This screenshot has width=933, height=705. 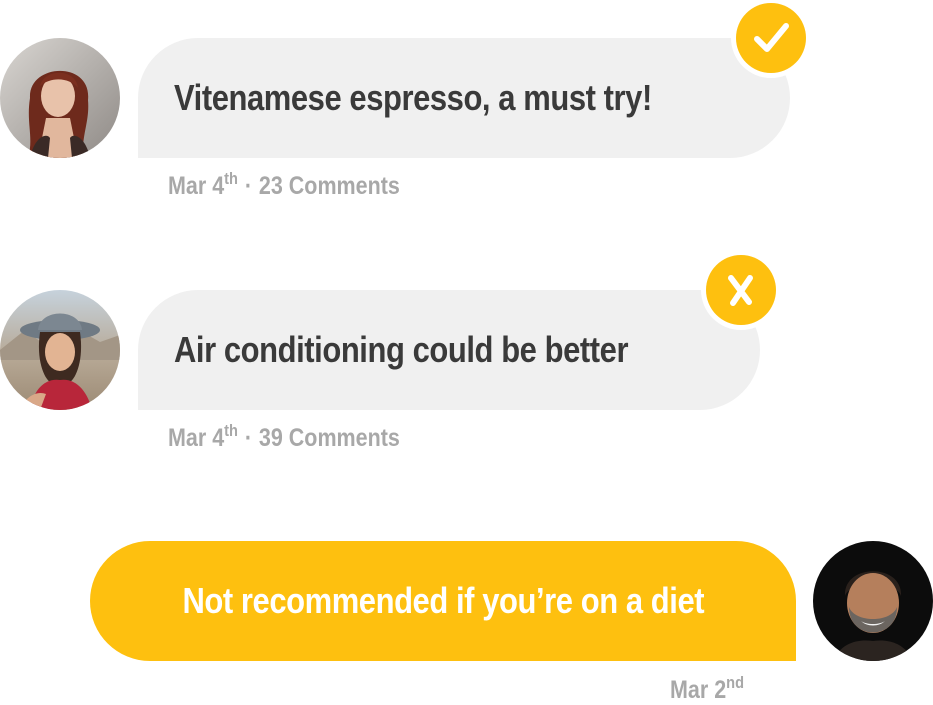 I want to click on post-date-suffix-2: th, so click(x=231, y=430).